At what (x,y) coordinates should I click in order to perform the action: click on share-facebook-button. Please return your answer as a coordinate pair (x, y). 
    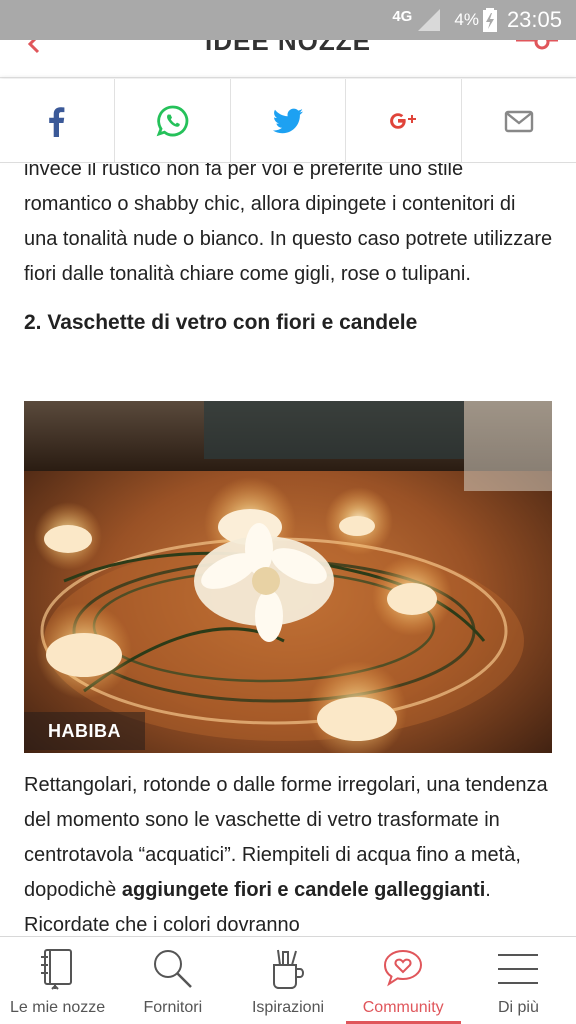
    Looking at the image, I should click on (58, 120).